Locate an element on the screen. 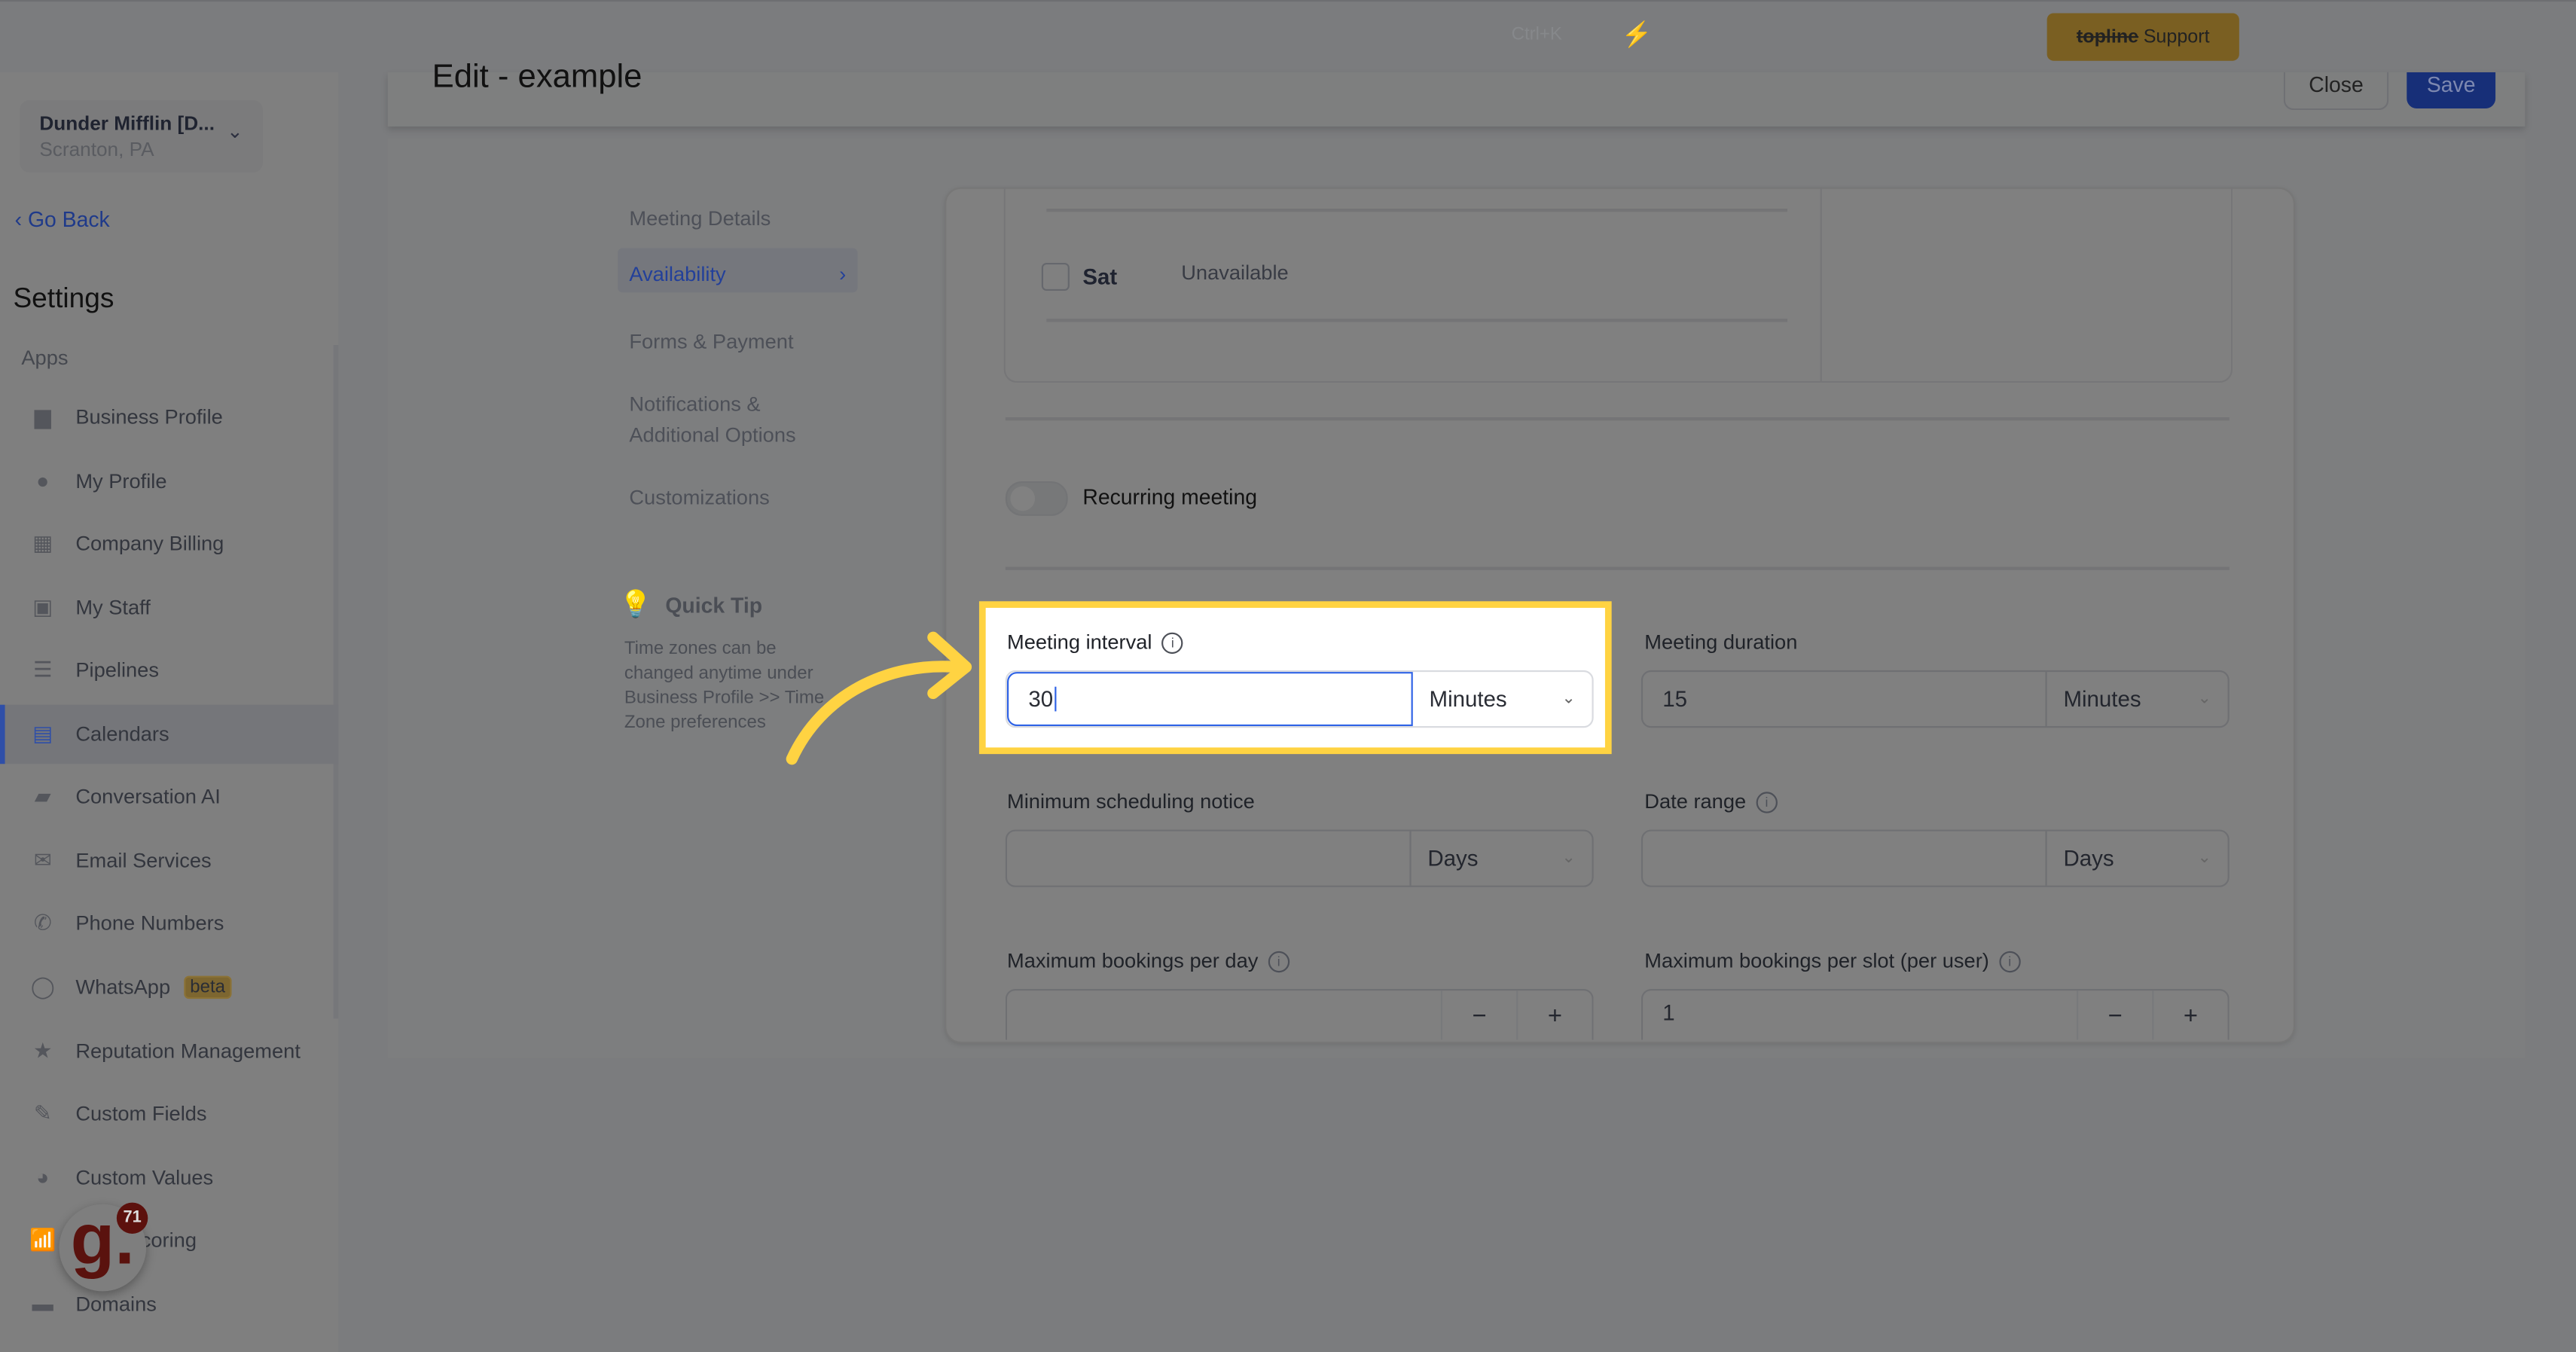 This screenshot has width=2576, height=1352. close-button: Close is located at coordinates (2336, 91).